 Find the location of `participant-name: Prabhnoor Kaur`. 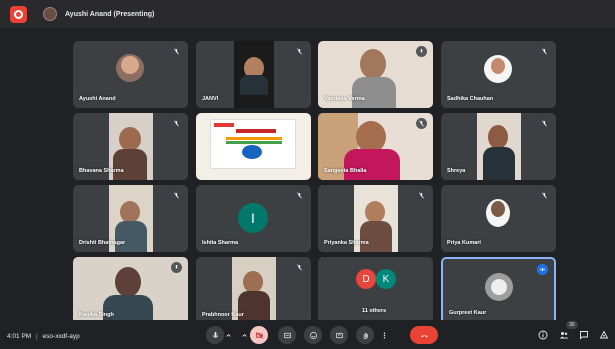

participant-name: Prabhnoor Kaur is located at coordinates (223, 315).